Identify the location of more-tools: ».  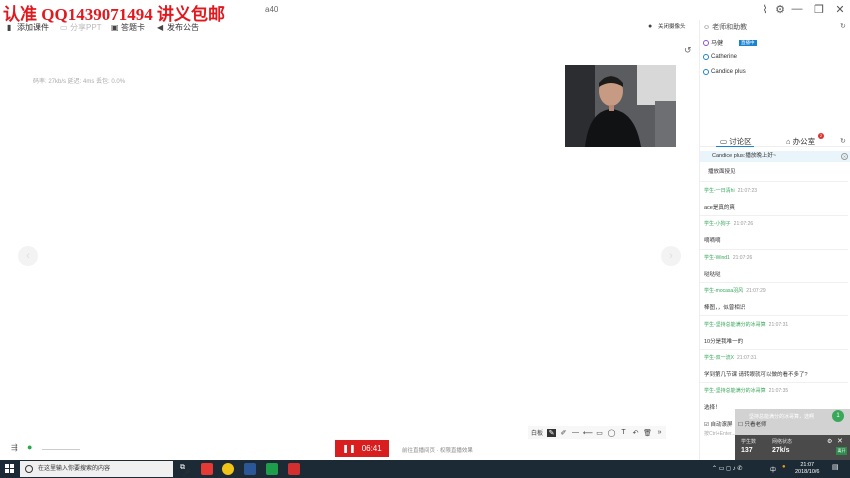
(659, 432).